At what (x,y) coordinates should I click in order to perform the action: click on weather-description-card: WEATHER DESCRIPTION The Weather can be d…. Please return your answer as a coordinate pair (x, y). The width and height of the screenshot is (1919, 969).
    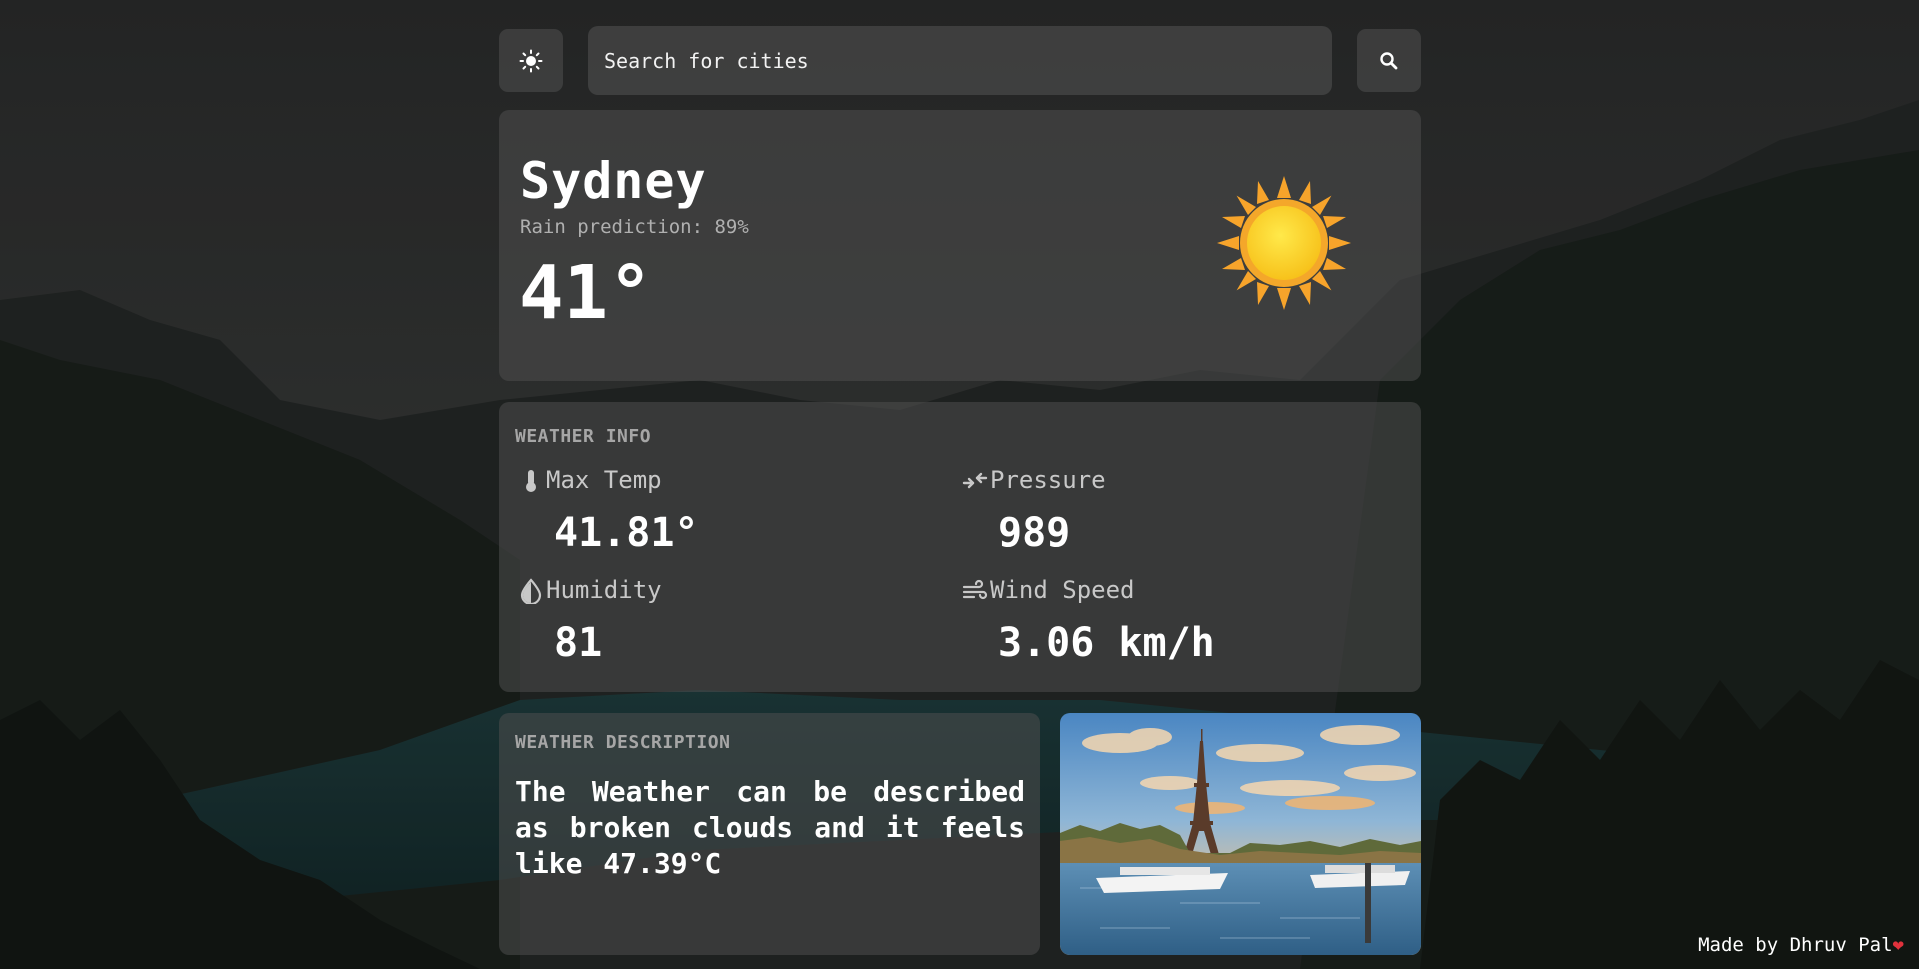
    Looking at the image, I should click on (769, 834).